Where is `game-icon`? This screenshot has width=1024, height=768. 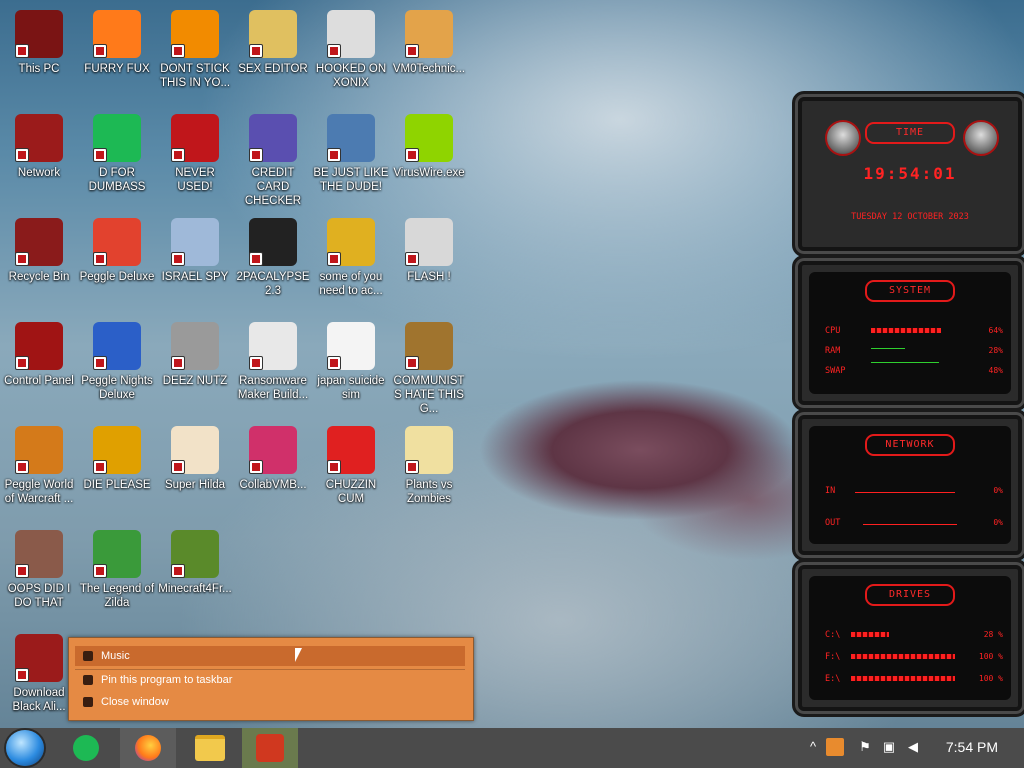
game-icon is located at coordinates (351, 346).